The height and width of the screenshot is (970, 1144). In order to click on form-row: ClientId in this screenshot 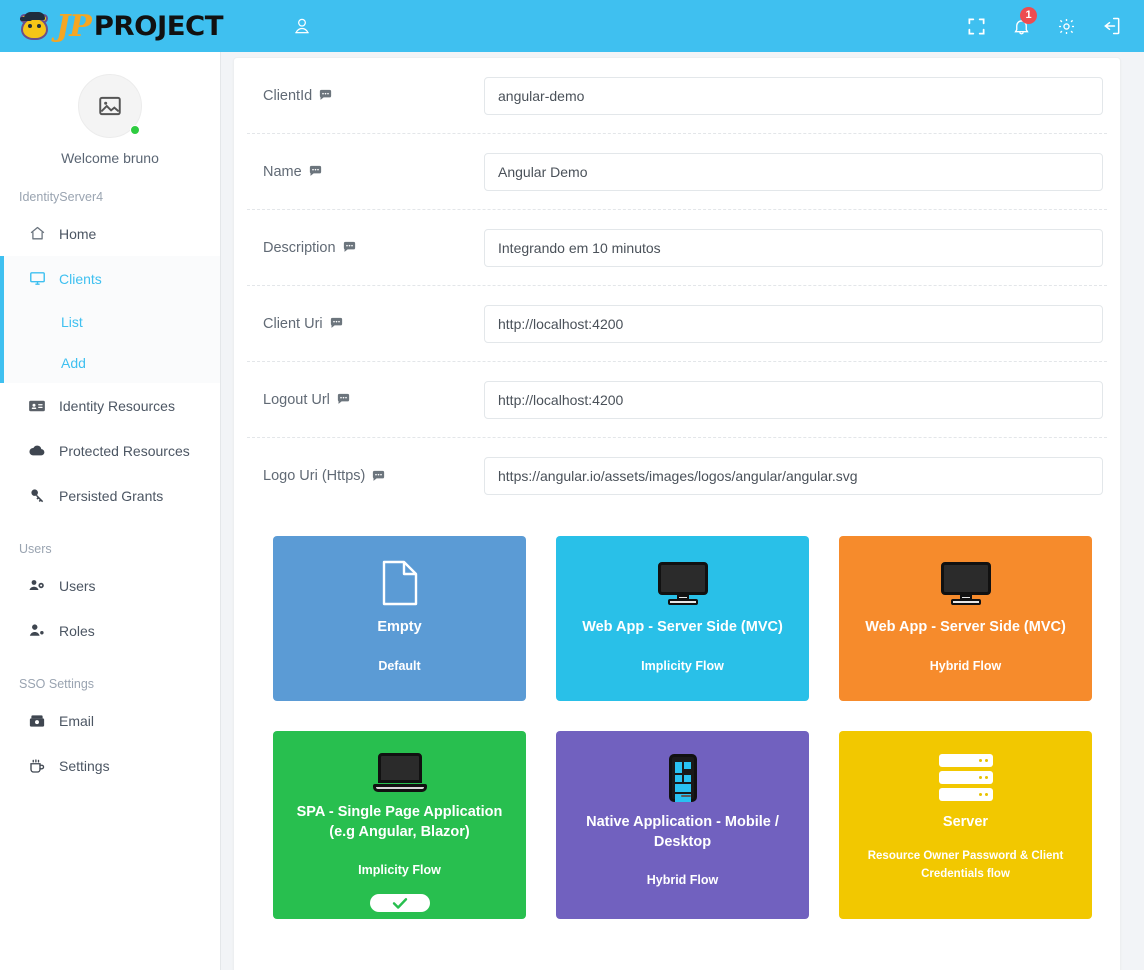, I will do `click(677, 96)`.